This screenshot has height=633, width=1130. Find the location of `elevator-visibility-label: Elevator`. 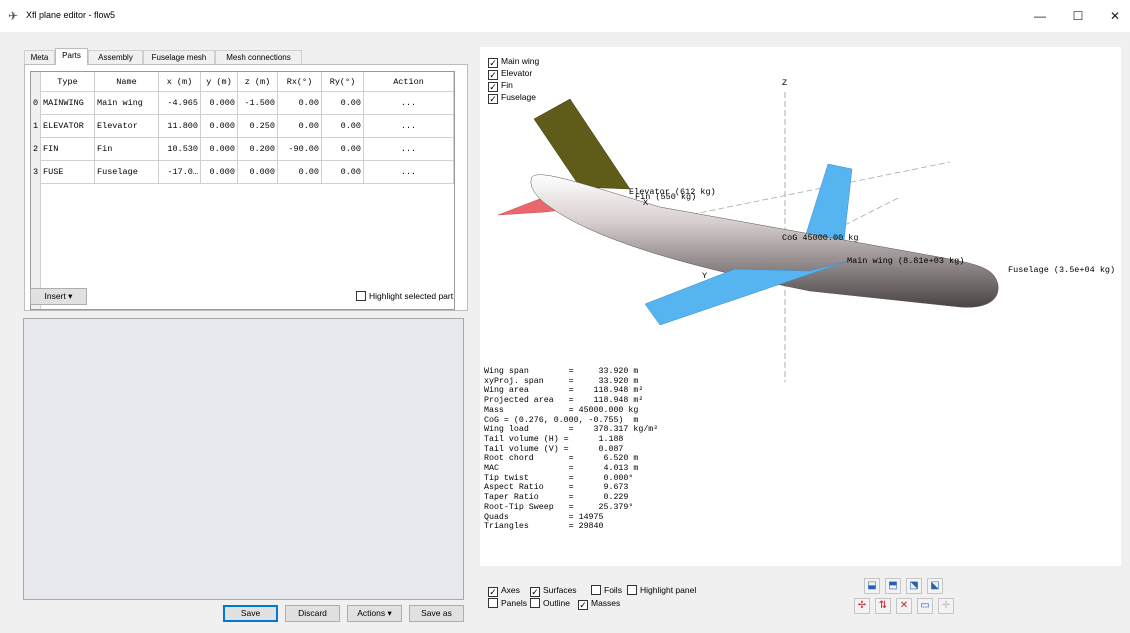

elevator-visibility-label: Elevator is located at coordinates (517, 73).